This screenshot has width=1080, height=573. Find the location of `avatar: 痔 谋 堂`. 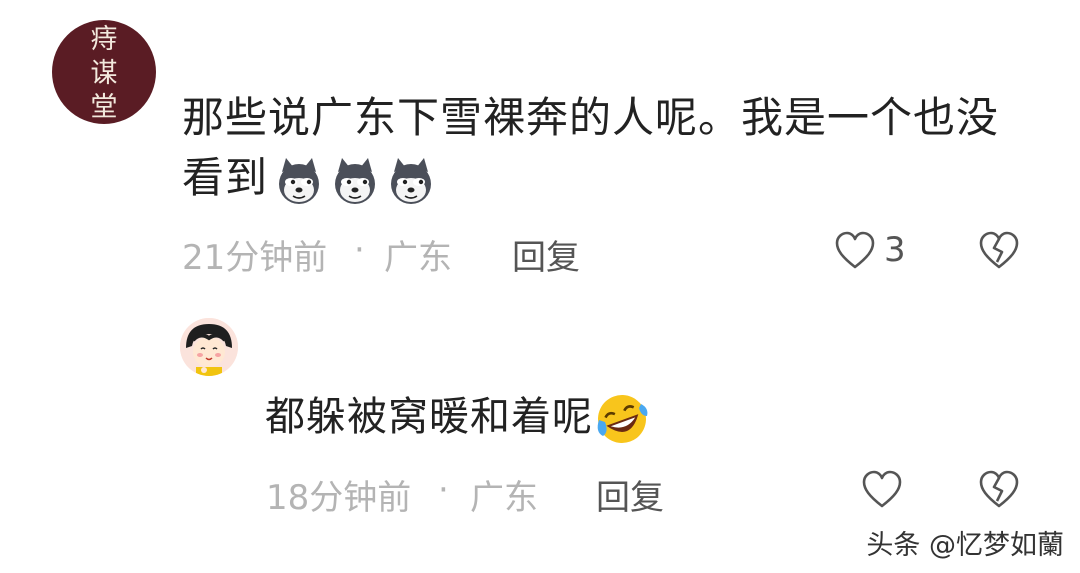

avatar: 痔 谋 堂 is located at coordinates (104, 72).